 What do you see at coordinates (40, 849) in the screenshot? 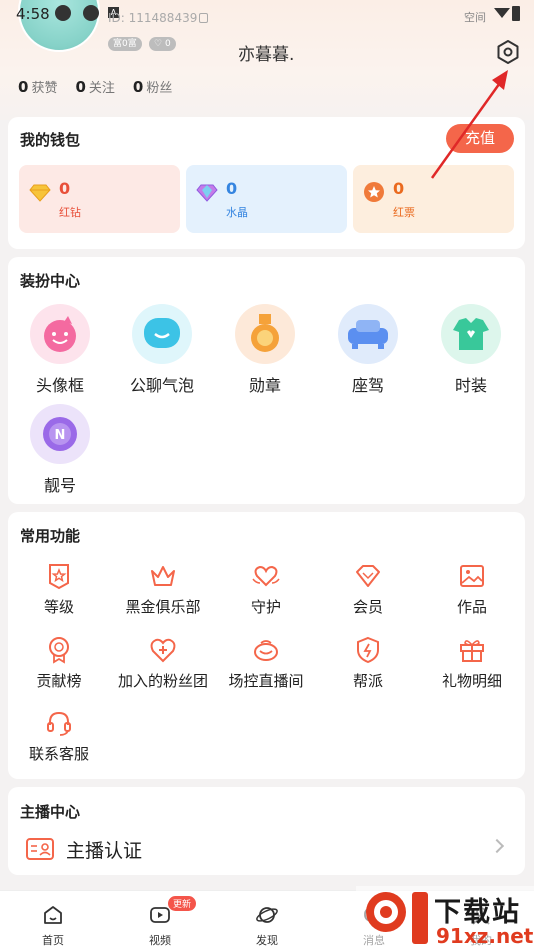
I see `id-card-icon` at bounding box center [40, 849].